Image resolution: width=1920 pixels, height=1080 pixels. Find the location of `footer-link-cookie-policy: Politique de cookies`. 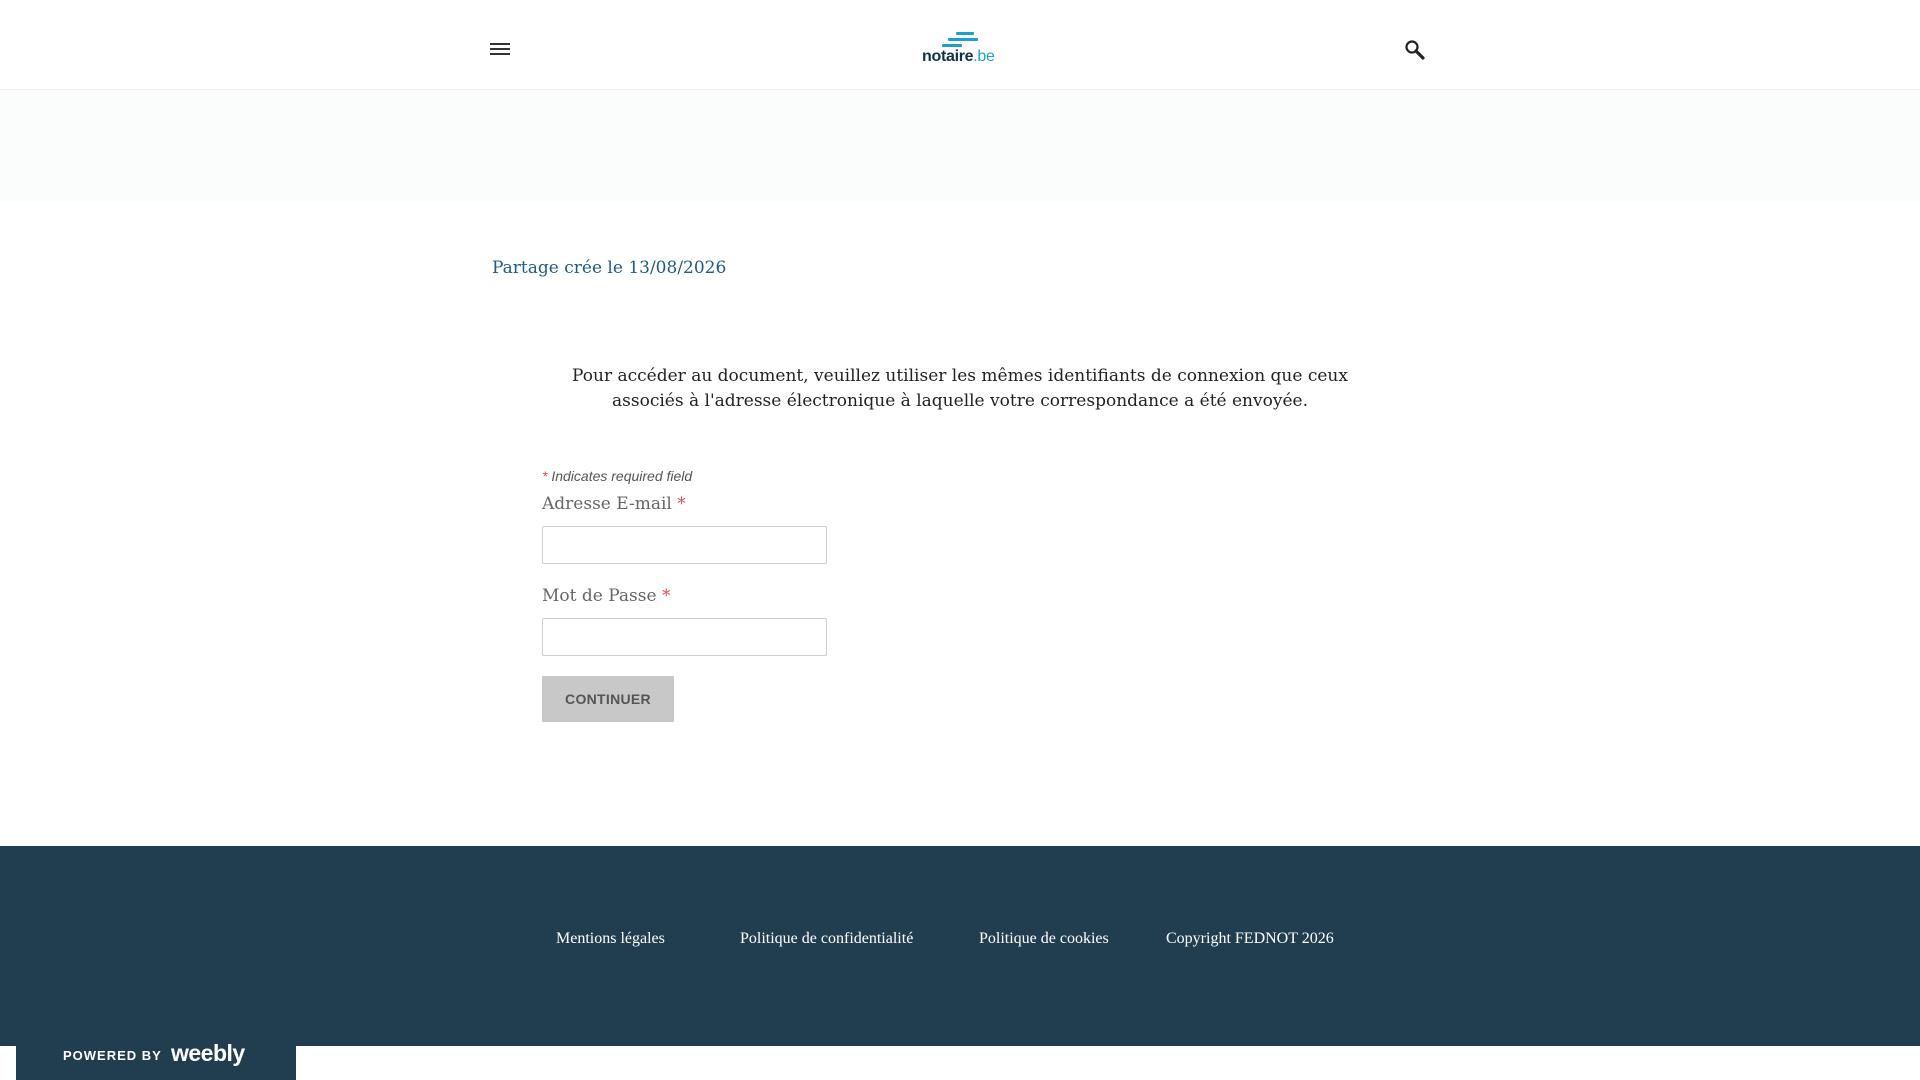

footer-link-cookie-policy: Politique de cookies is located at coordinates (1044, 939).